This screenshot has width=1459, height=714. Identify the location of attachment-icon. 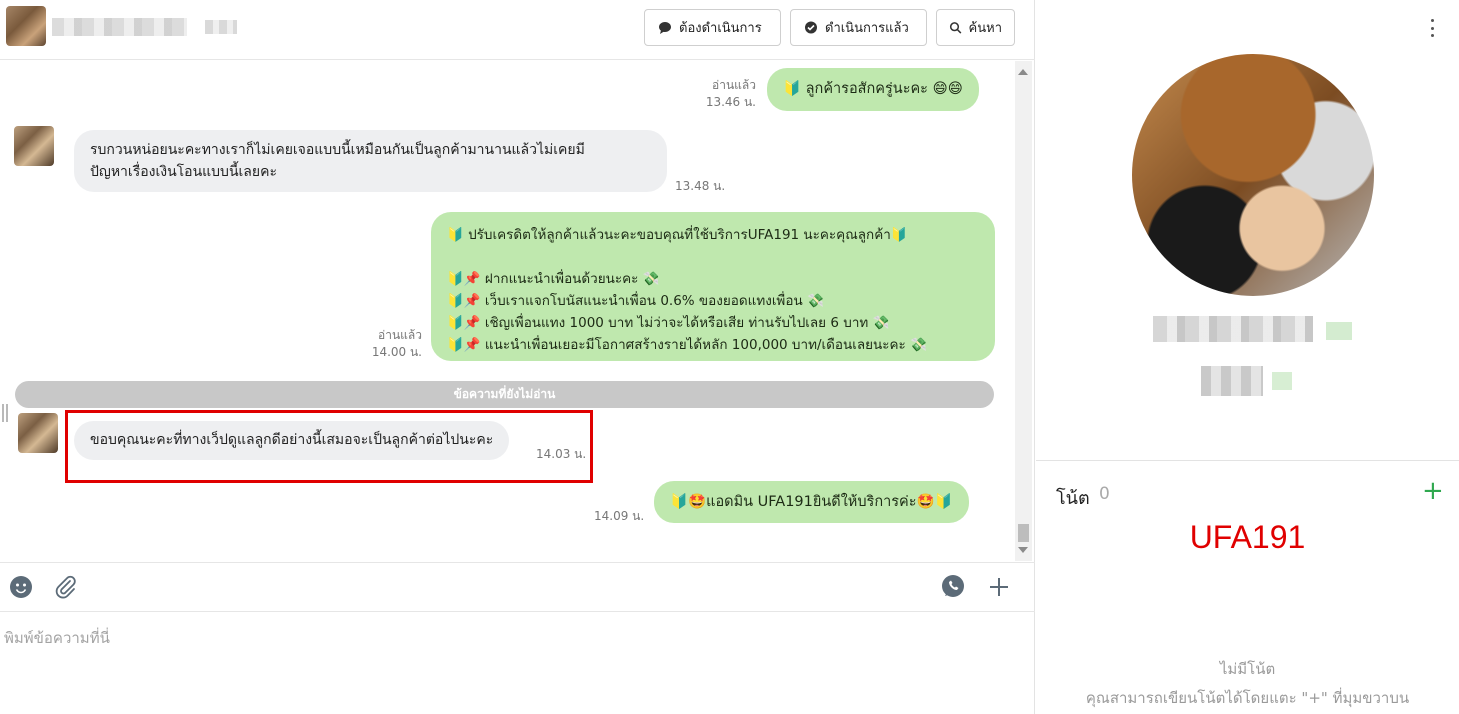
(66, 587).